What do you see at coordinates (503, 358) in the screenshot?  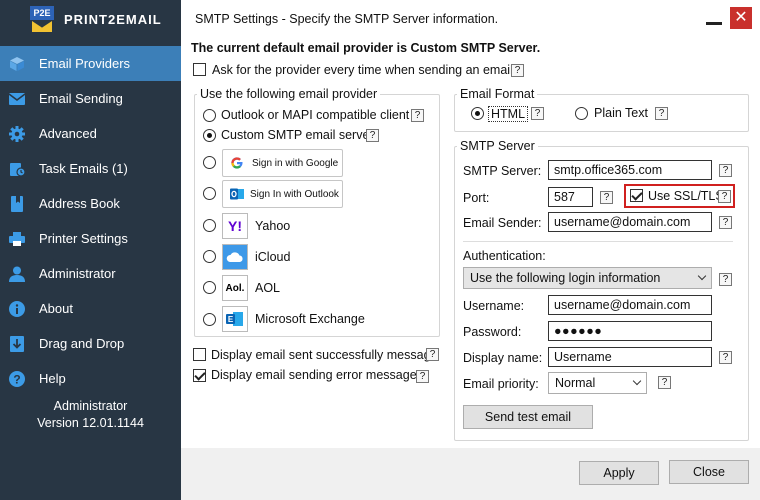 I see `display-name-label: Display name:` at bounding box center [503, 358].